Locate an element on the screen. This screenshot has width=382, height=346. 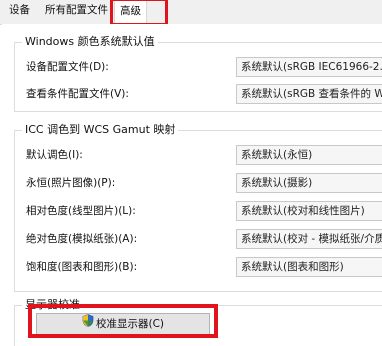
windows-defaults-title: Windows 颜色系统默认值 is located at coordinates (90, 41).